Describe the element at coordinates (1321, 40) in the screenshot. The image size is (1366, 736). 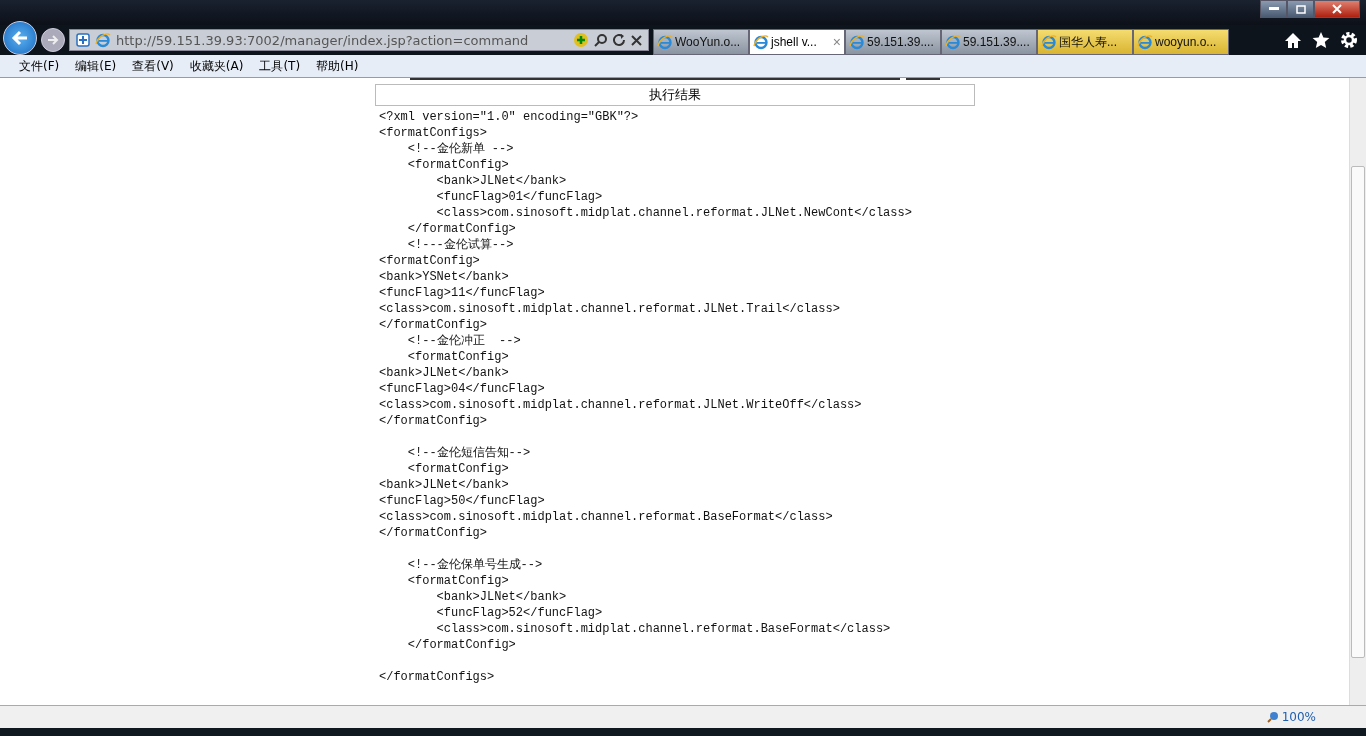
I see `star-icon` at that location.